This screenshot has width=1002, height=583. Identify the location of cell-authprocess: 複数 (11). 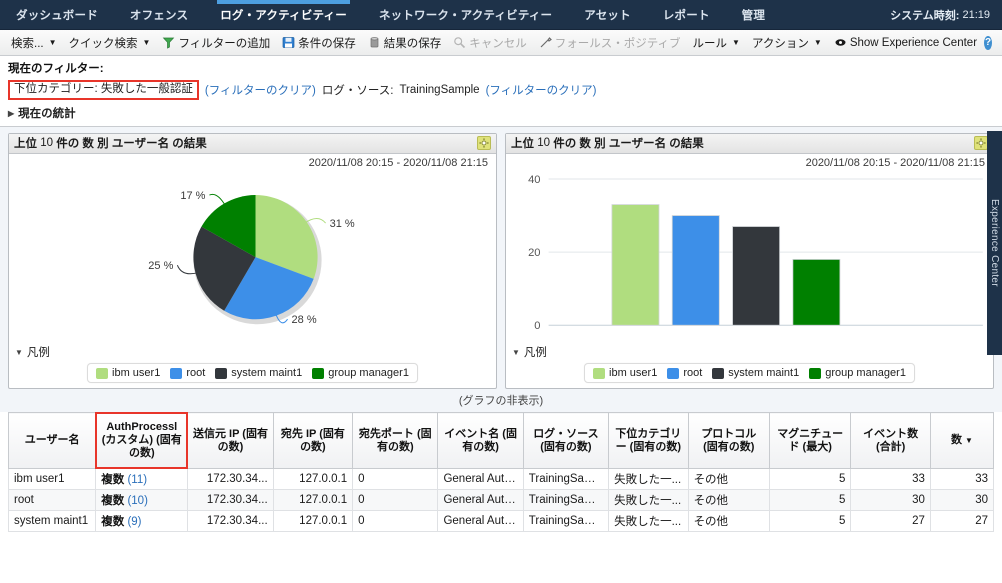
(142, 479).